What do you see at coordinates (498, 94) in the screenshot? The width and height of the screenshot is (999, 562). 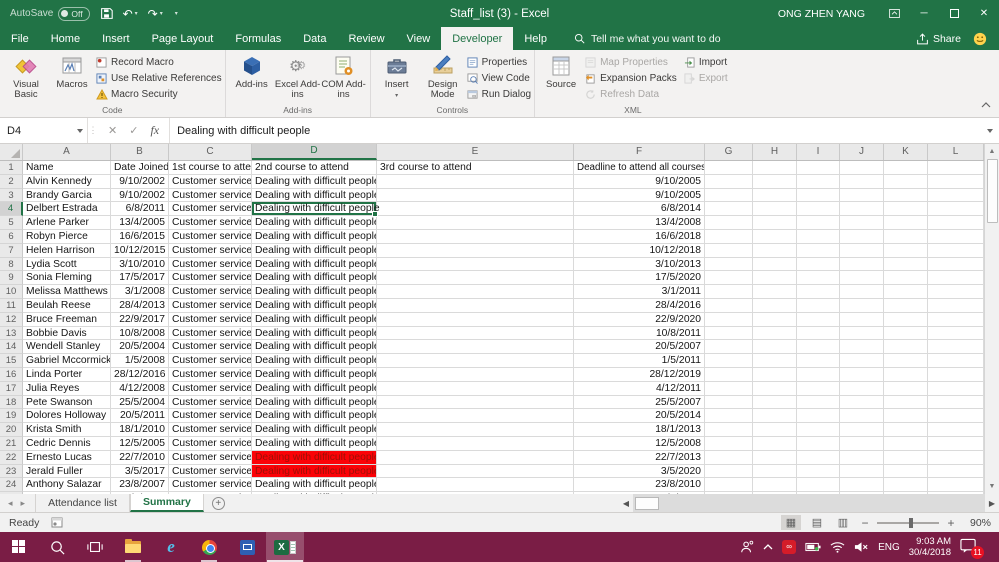 I see `run-dialog-button: Run Dialog` at bounding box center [498, 94].